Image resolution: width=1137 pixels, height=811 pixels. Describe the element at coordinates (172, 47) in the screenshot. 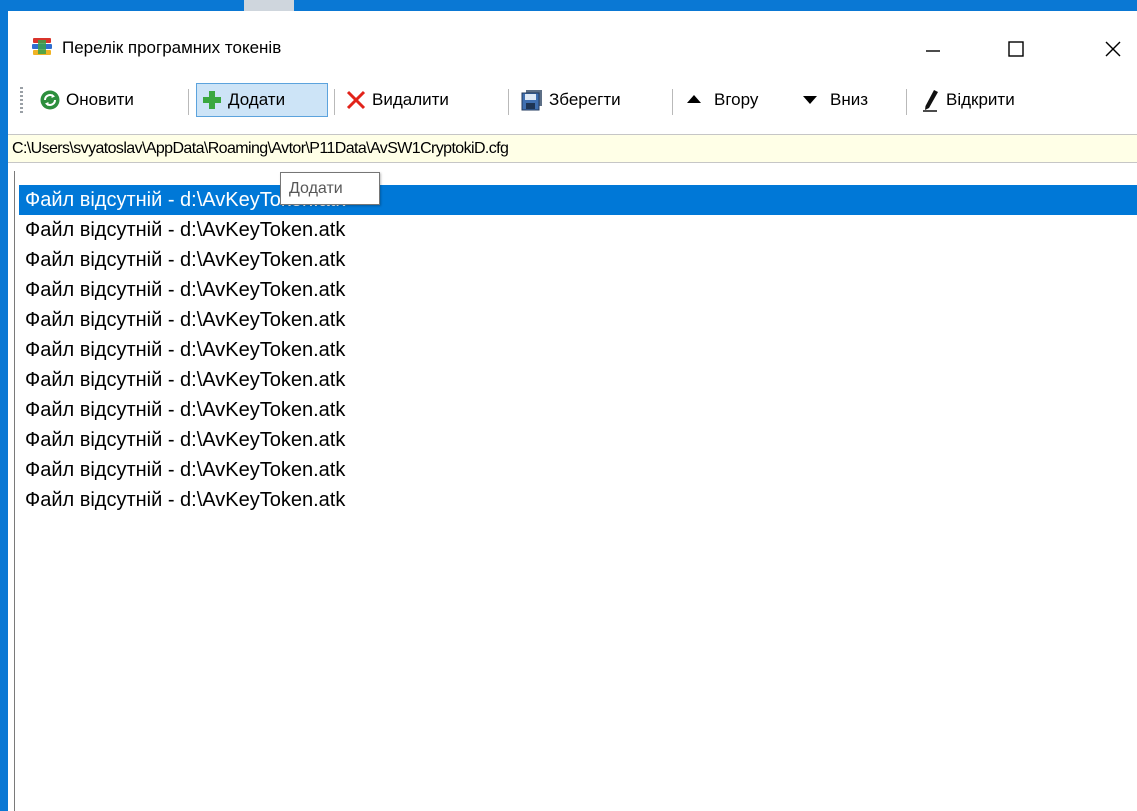

I see `window-title: Перелік програмних токенів` at that location.